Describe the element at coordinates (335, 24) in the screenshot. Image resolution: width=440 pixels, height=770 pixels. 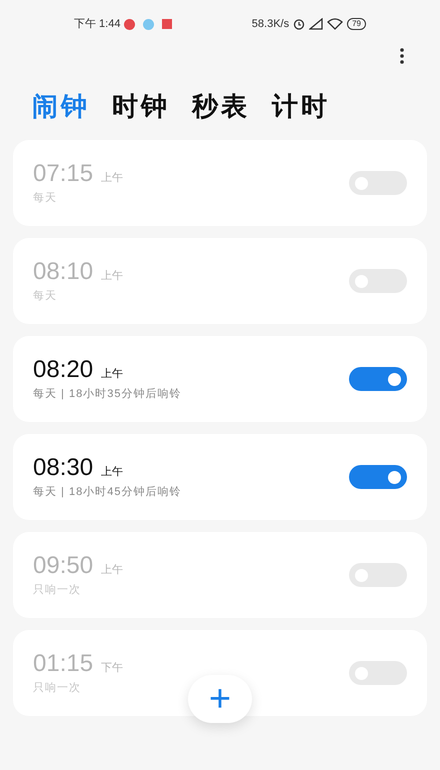
I see `wifi-icon` at that location.